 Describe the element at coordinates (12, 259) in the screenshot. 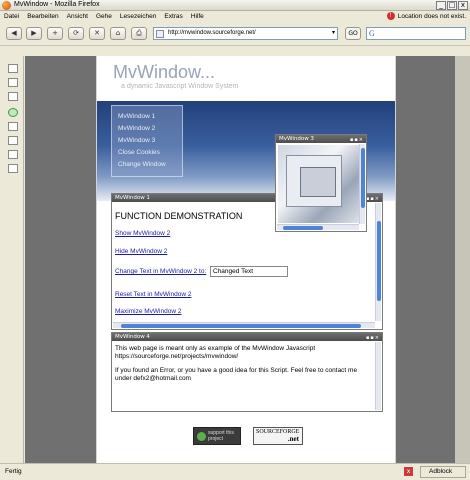

I see `sidebar-toolbar` at that location.